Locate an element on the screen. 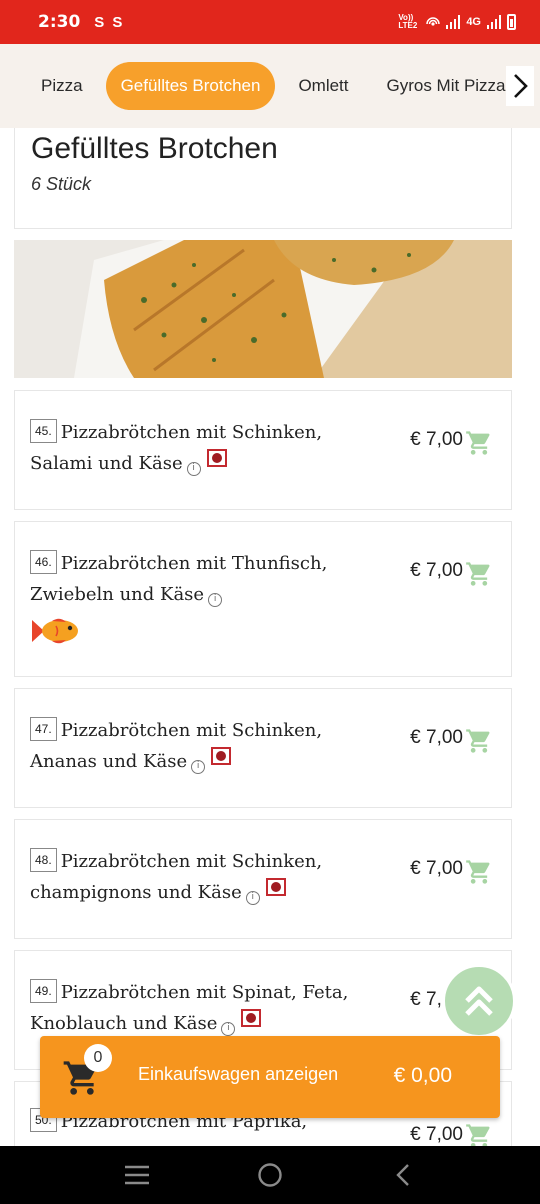 The height and width of the screenshot is (1204, 540). item-number: 49. is located at coordinates (43, 991).